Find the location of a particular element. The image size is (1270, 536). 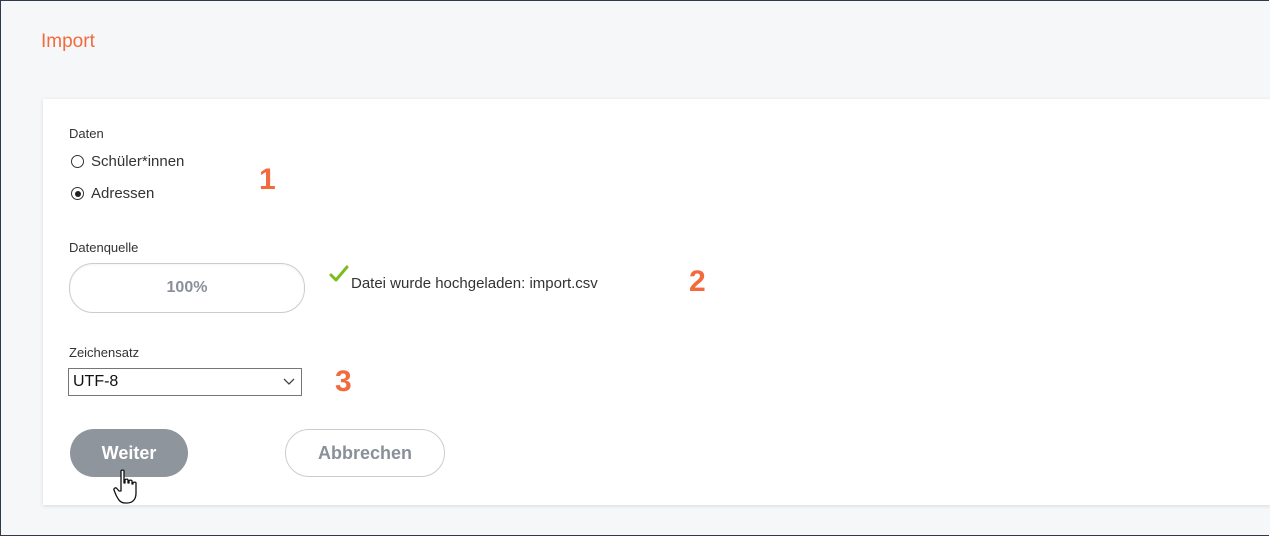

annotation-3: 3 is located at coordinates (343, 381).